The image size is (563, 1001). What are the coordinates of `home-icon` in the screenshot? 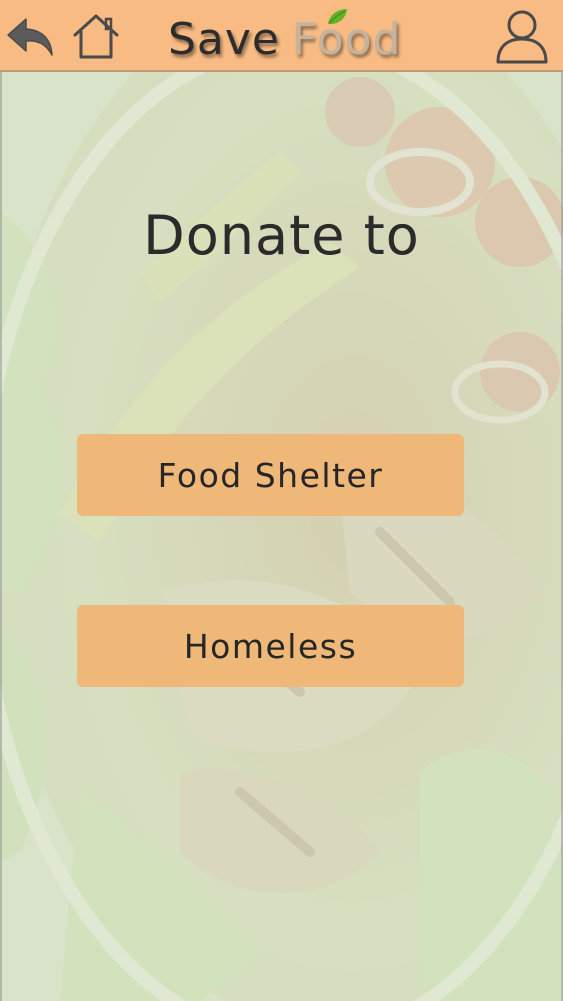 It's located at (96, 36).